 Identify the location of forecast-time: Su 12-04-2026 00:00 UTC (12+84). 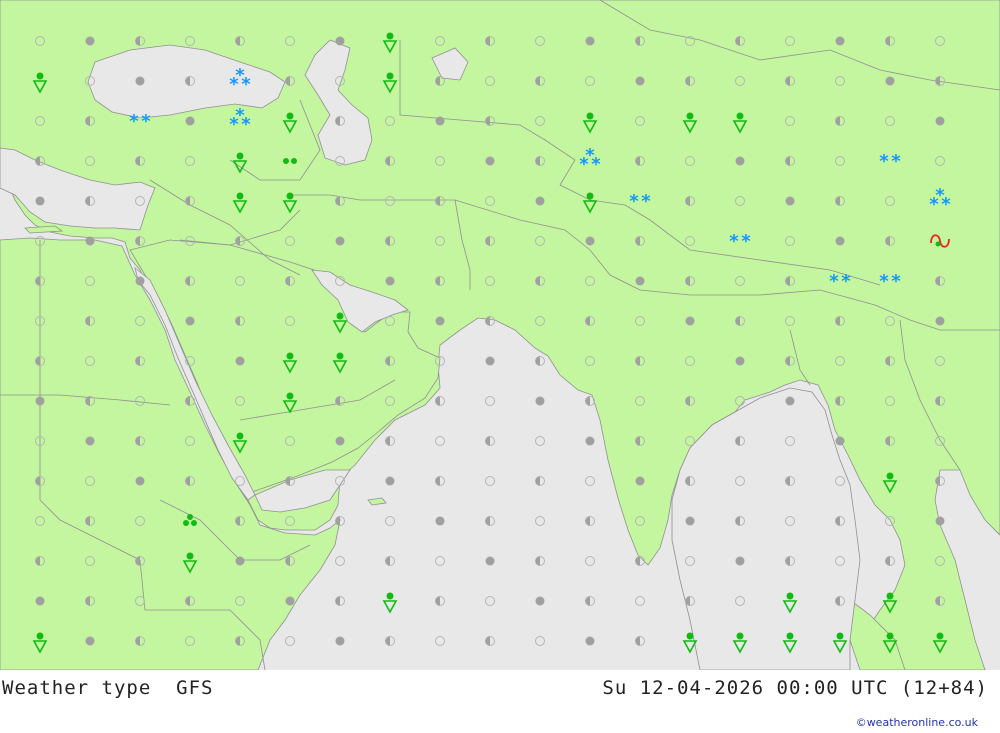
(795, 688).